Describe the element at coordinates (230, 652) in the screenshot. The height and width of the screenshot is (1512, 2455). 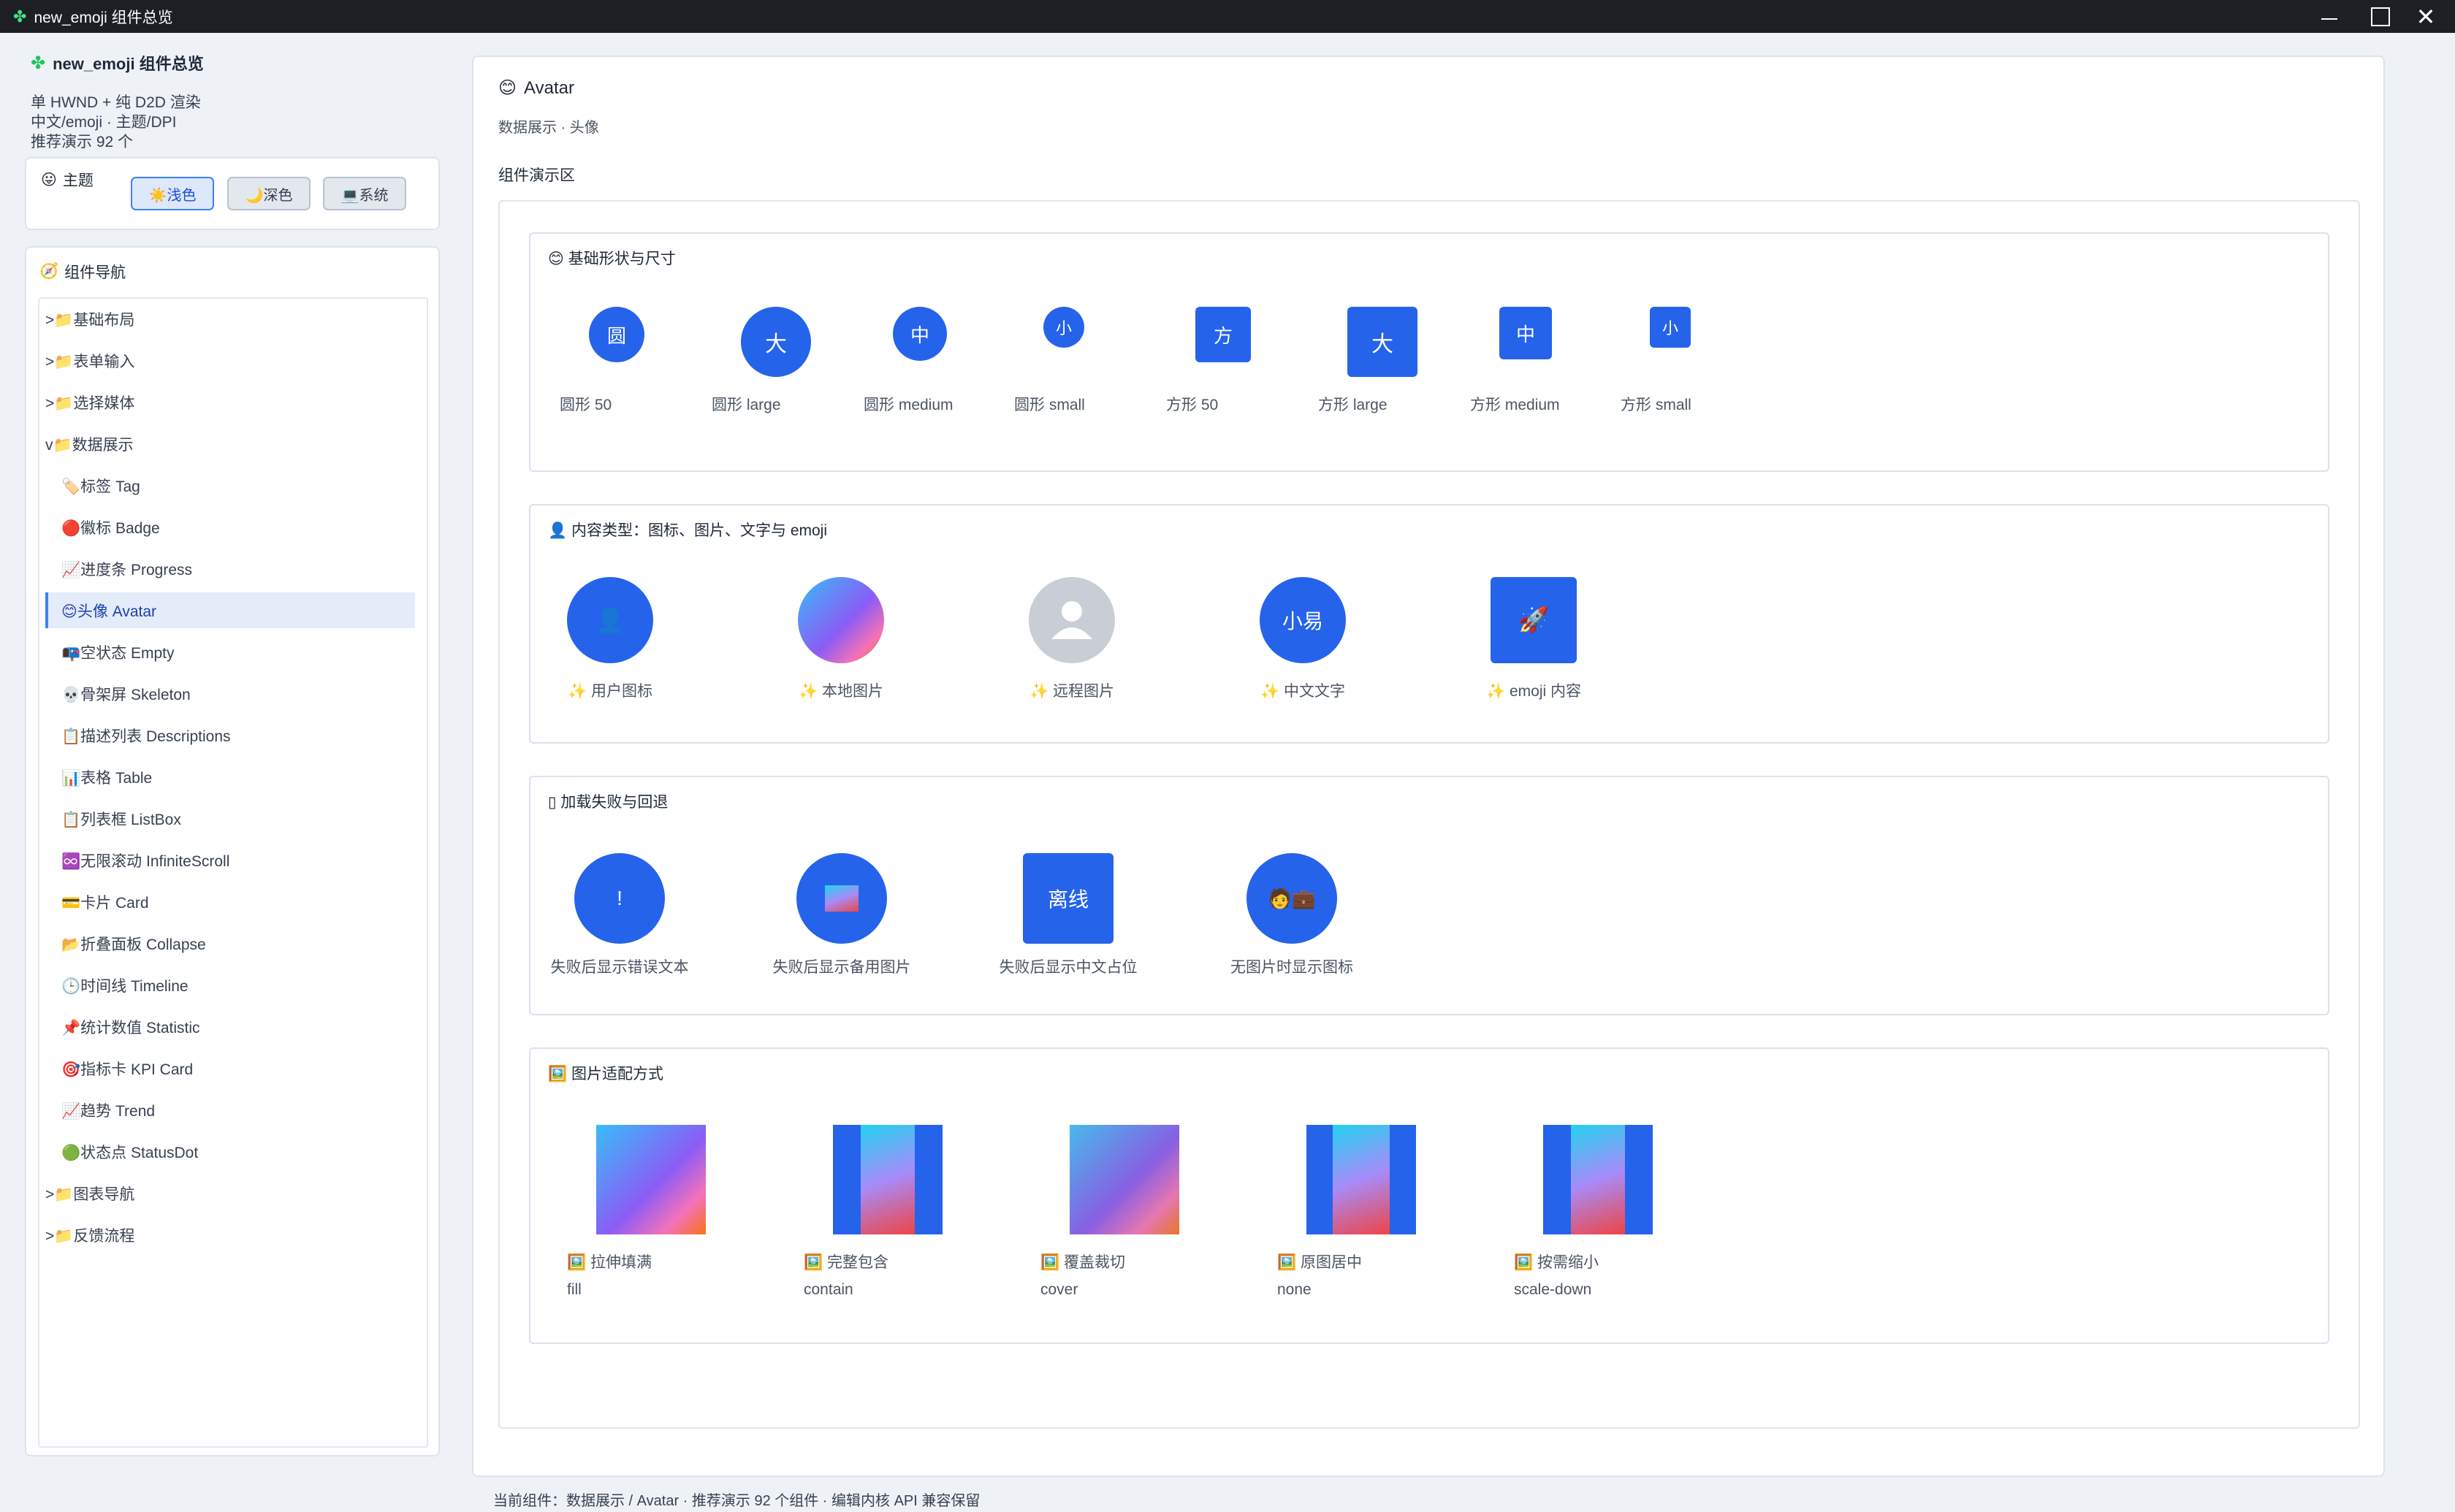
I see `nav-item-empty: 📭空状态 Empty` at that location.